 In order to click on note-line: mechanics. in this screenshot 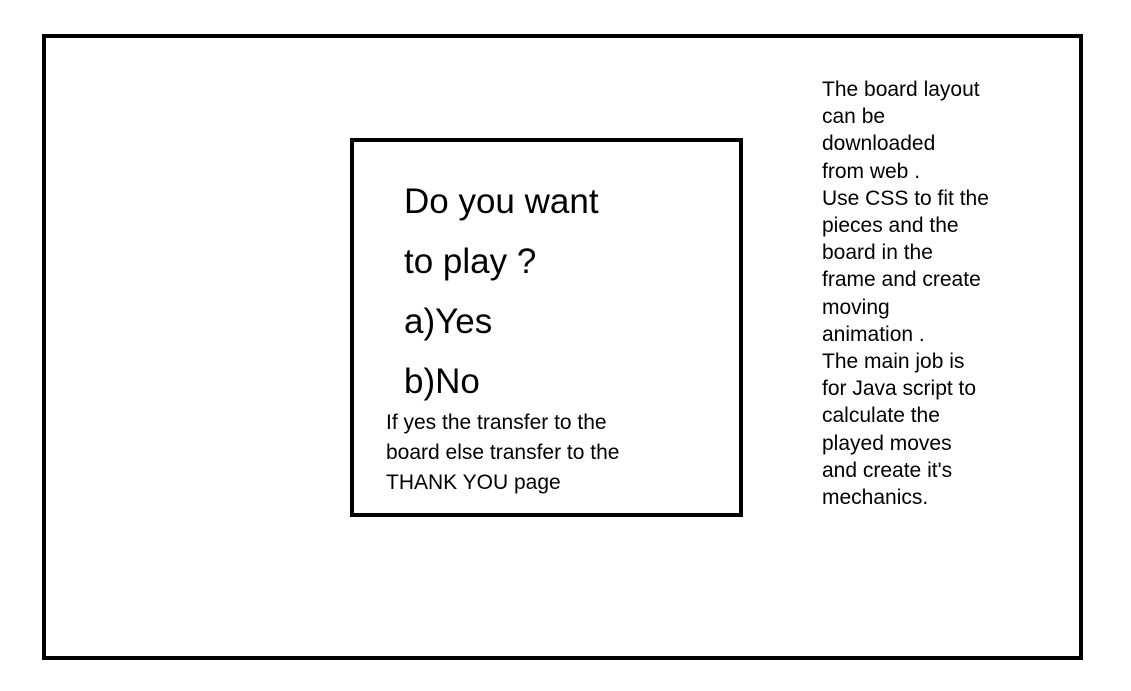, I will do `click(875, 498)`.